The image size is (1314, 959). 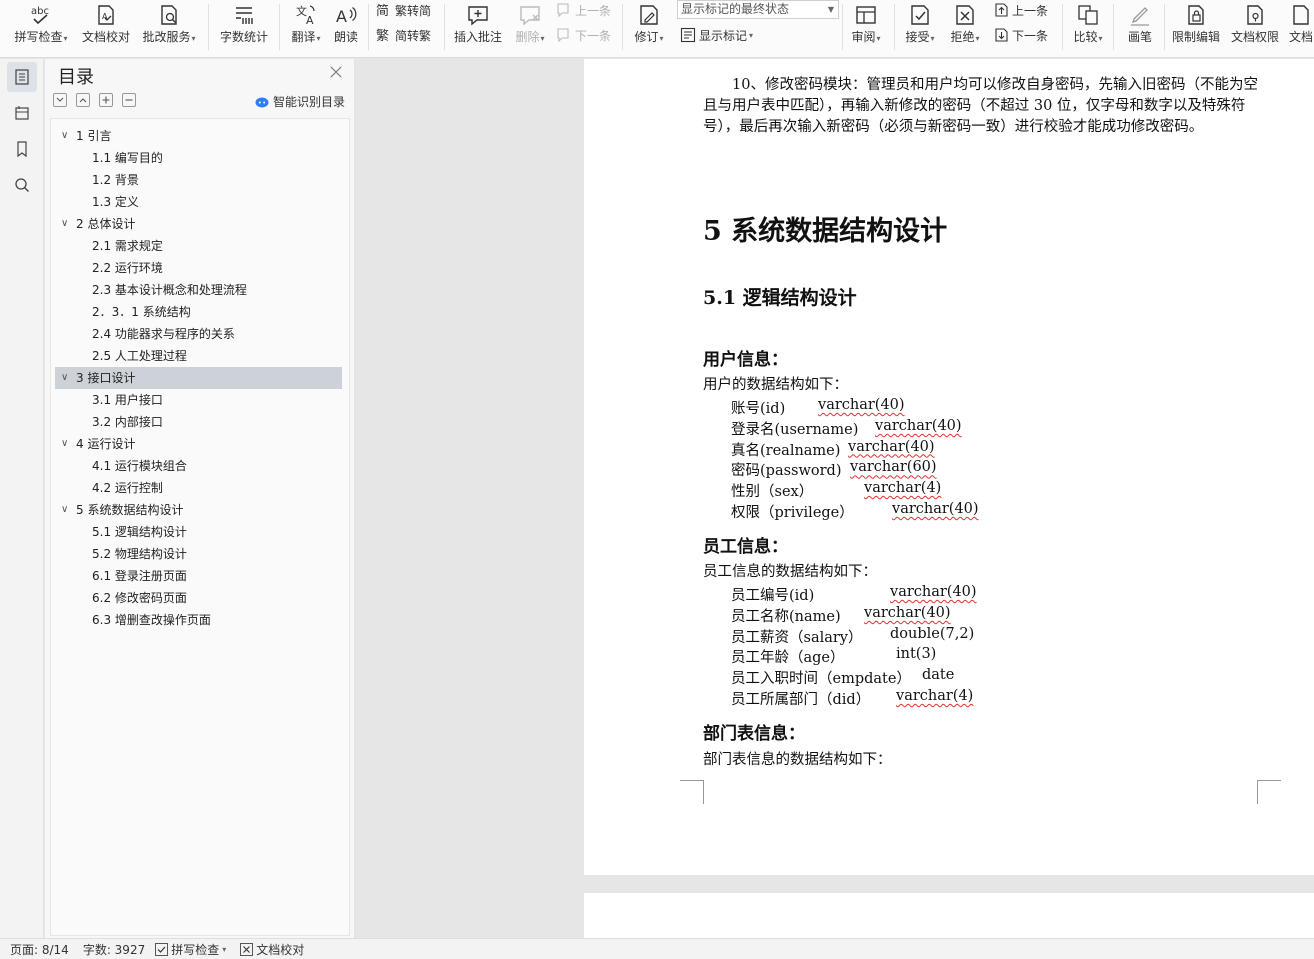 I want to click on toc-subheading-item: 2.4 功能器求与程序的关系, so click(x=198, y=334).